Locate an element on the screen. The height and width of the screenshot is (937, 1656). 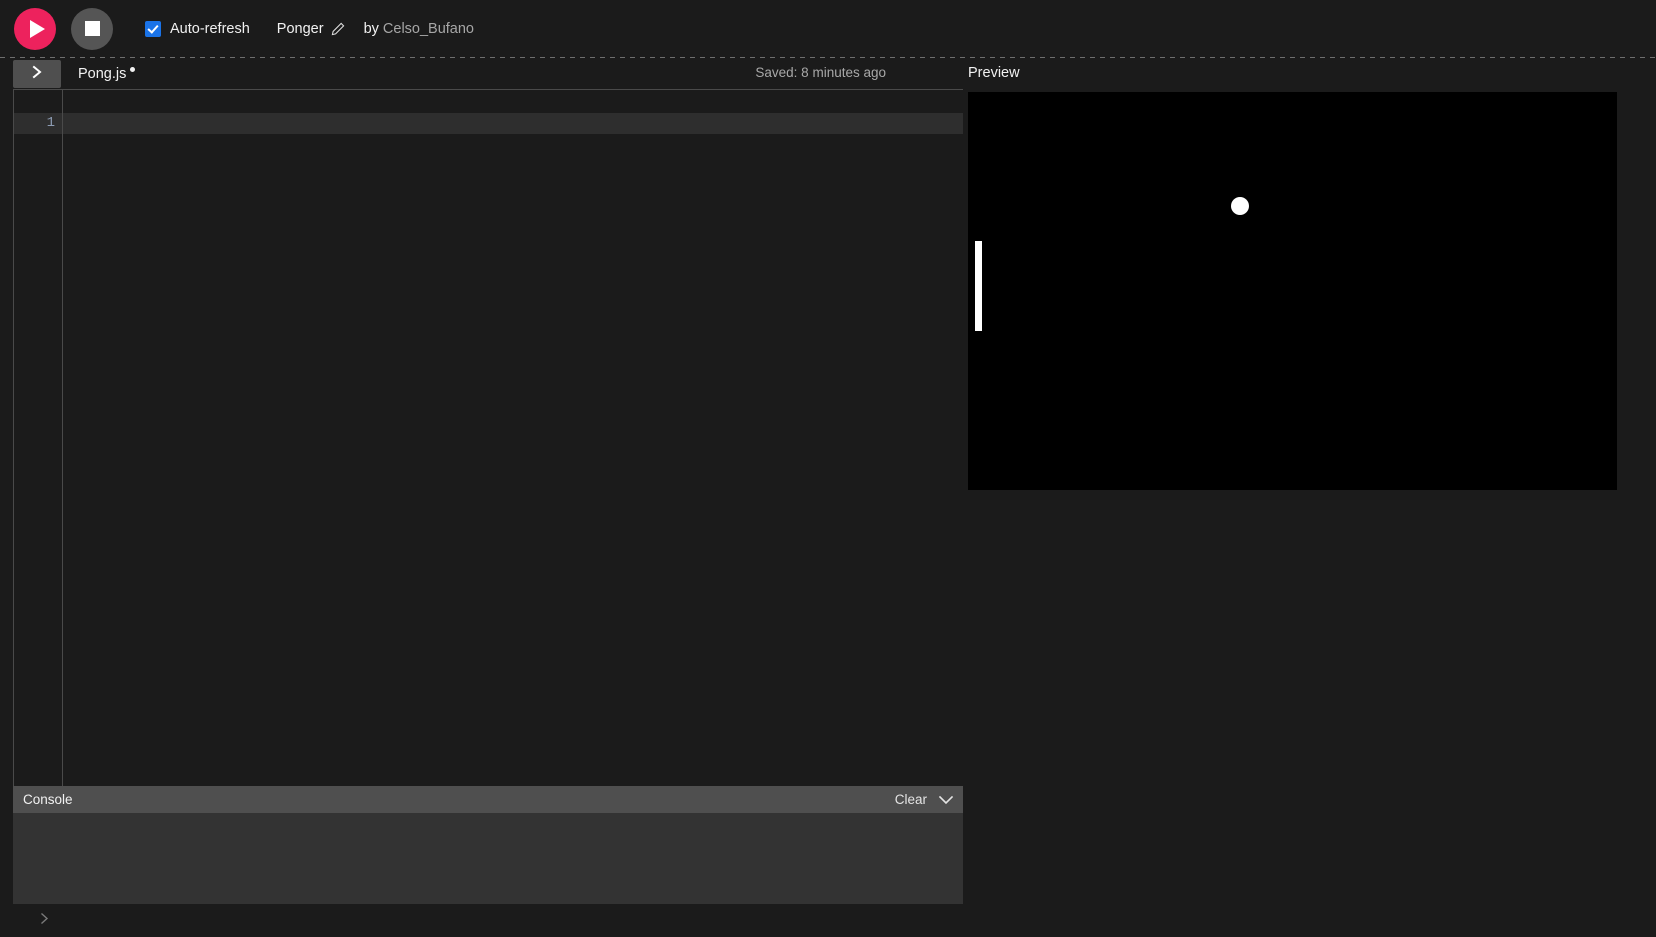
console-header: Console Clear is located at coordinates (488, 799).